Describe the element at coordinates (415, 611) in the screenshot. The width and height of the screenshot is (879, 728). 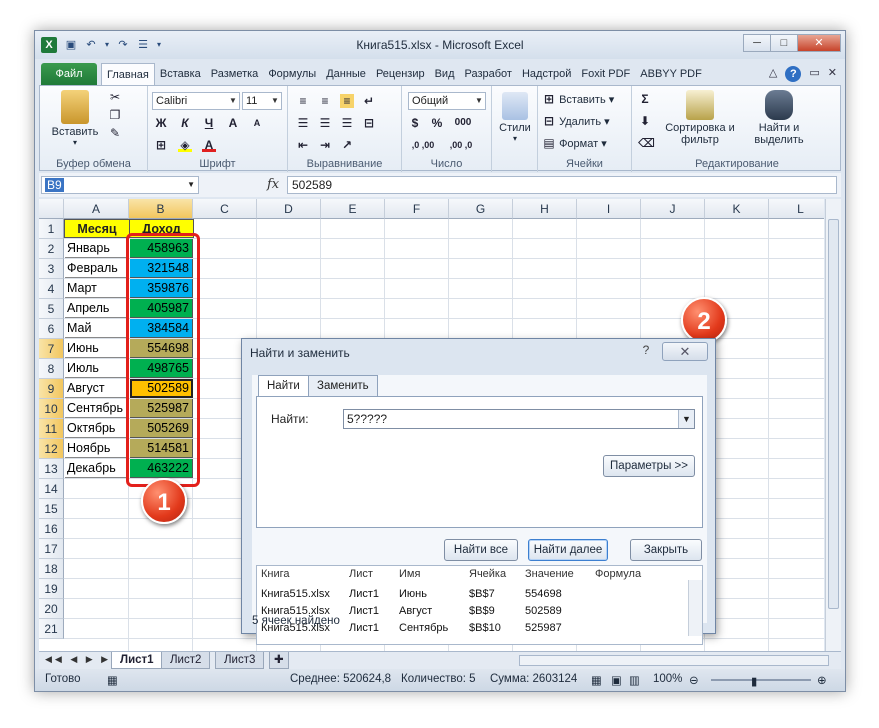
I see `results-cell: Август` at that location.